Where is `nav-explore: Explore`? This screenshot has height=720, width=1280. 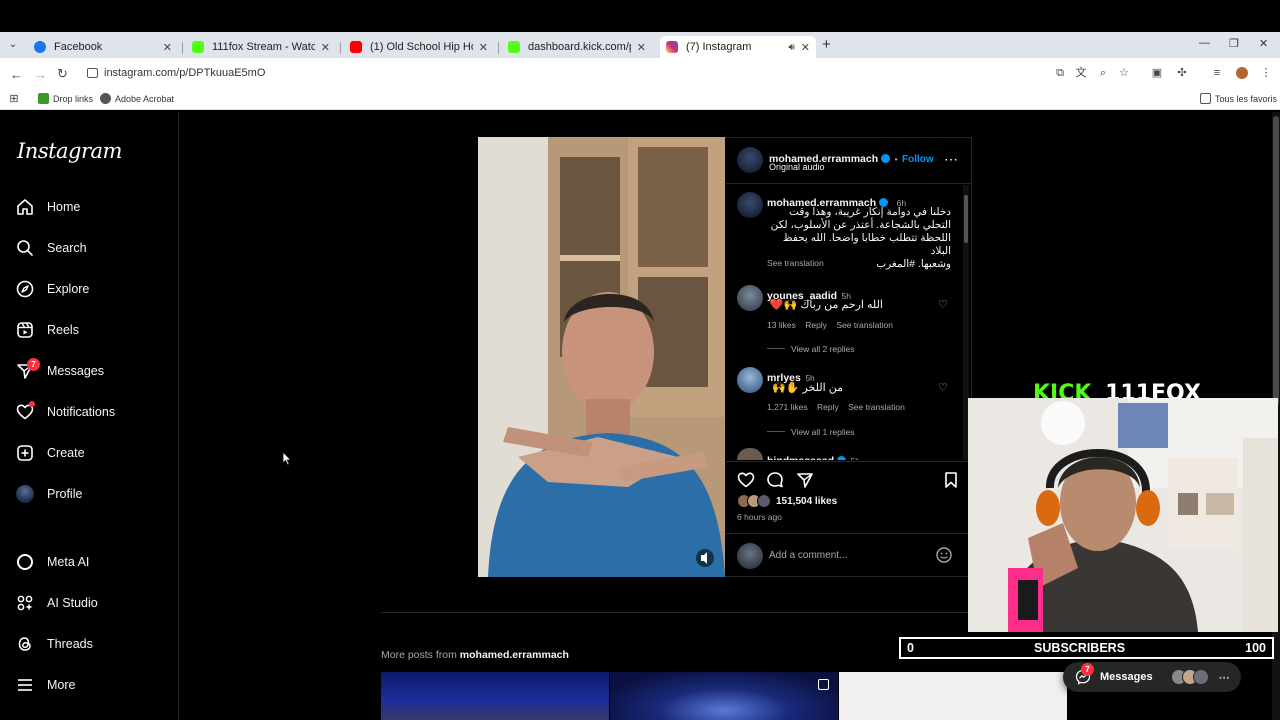
nav-explore: Explore is located at coordinates (52, 289).